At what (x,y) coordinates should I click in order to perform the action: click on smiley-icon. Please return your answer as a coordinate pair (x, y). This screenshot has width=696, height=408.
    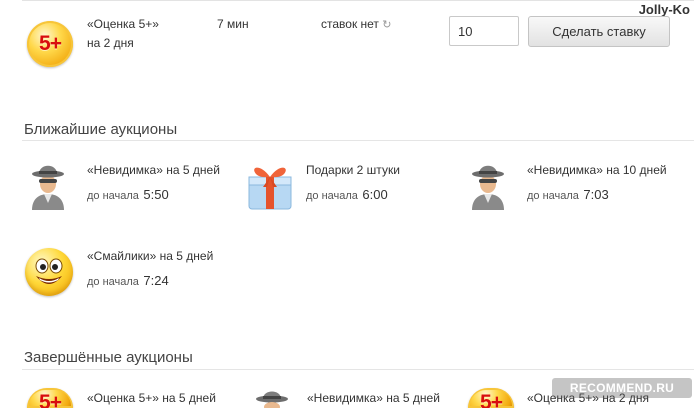
    Looking at the image, I should click on (49, 272).